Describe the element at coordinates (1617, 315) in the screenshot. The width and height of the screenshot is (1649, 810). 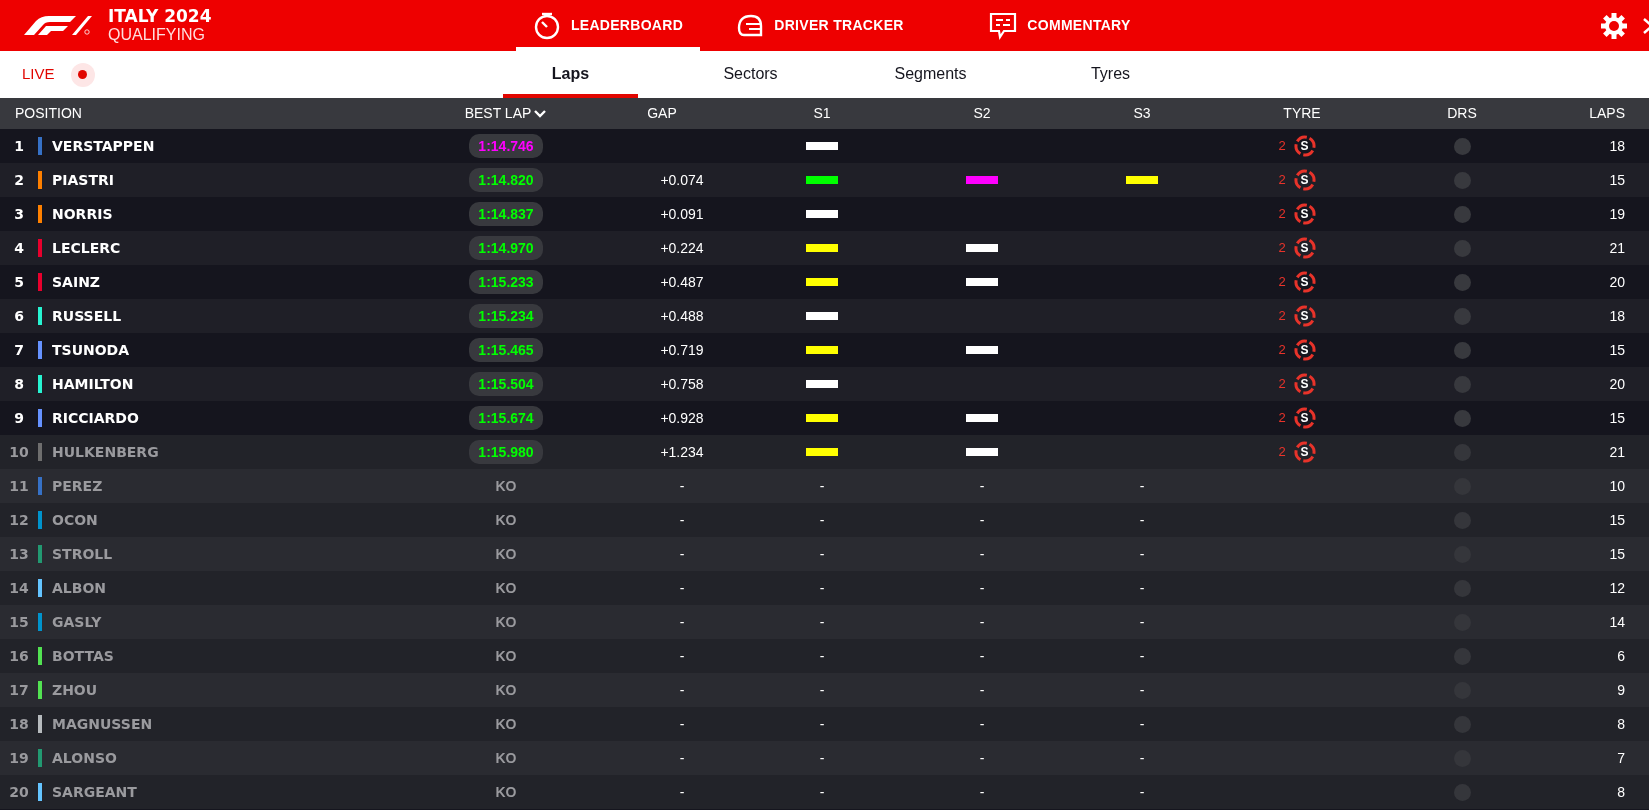
I see `laps-count: 18` at that location.